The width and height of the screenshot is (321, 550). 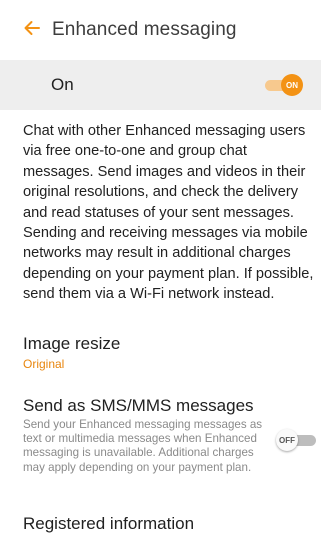 I want to click on app-bar: Enhanced messaging, so click(x=160, y=30).